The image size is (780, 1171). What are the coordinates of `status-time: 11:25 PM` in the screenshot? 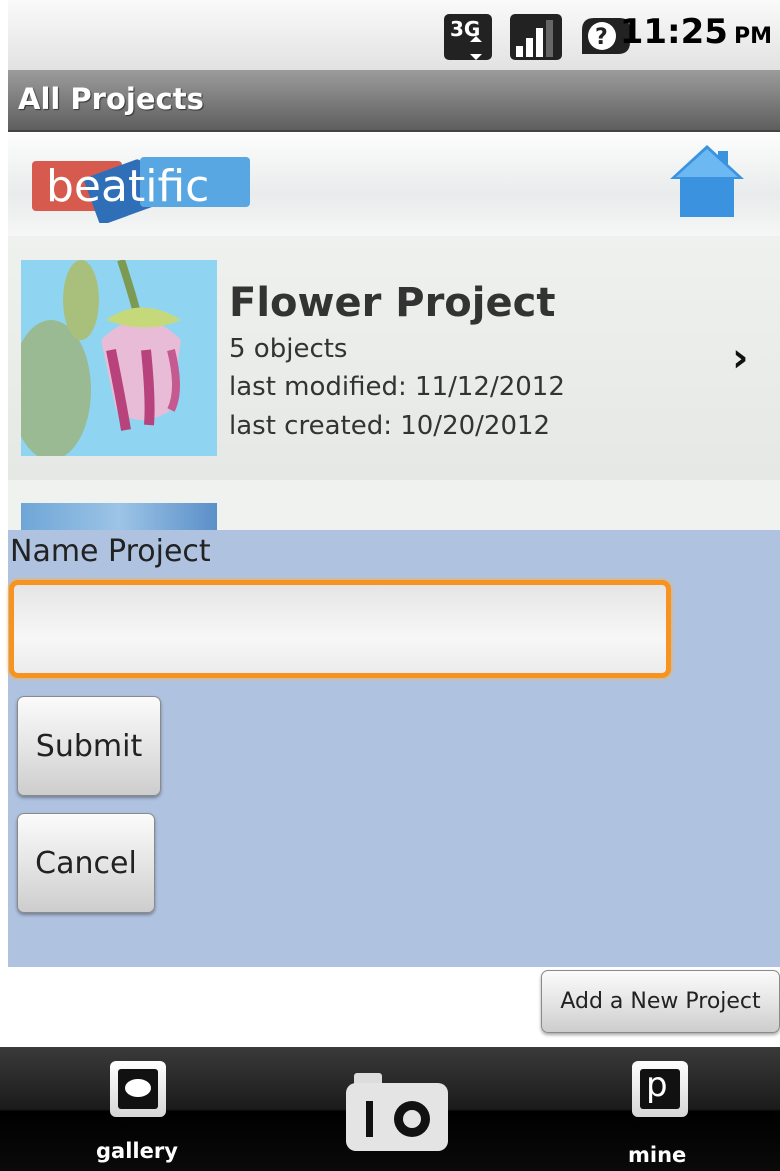 It's located at (695, 32).